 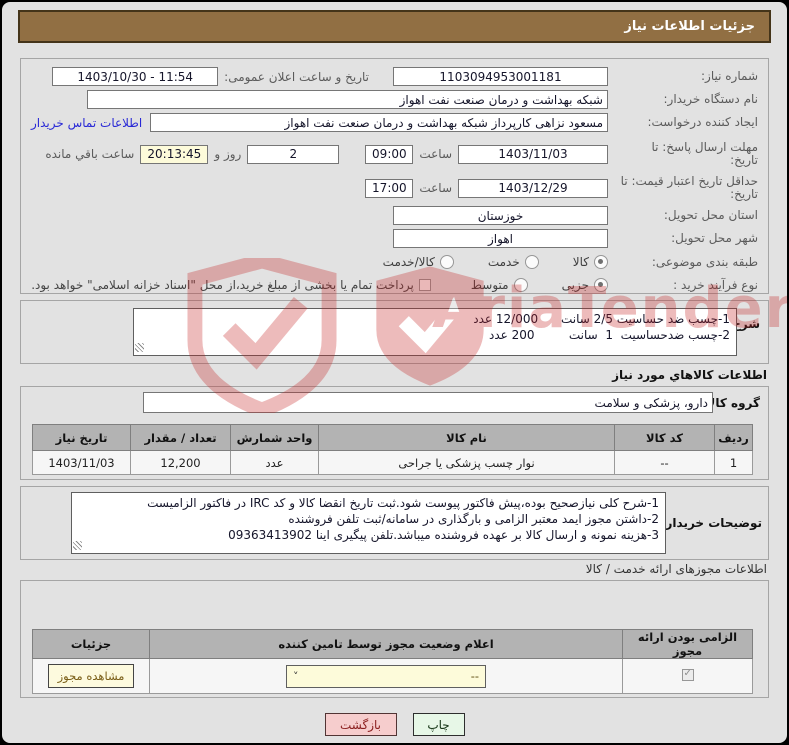 I want to click on license-table-row: -- ˅ مشاهده مجوز, so click(x=392, y=676).